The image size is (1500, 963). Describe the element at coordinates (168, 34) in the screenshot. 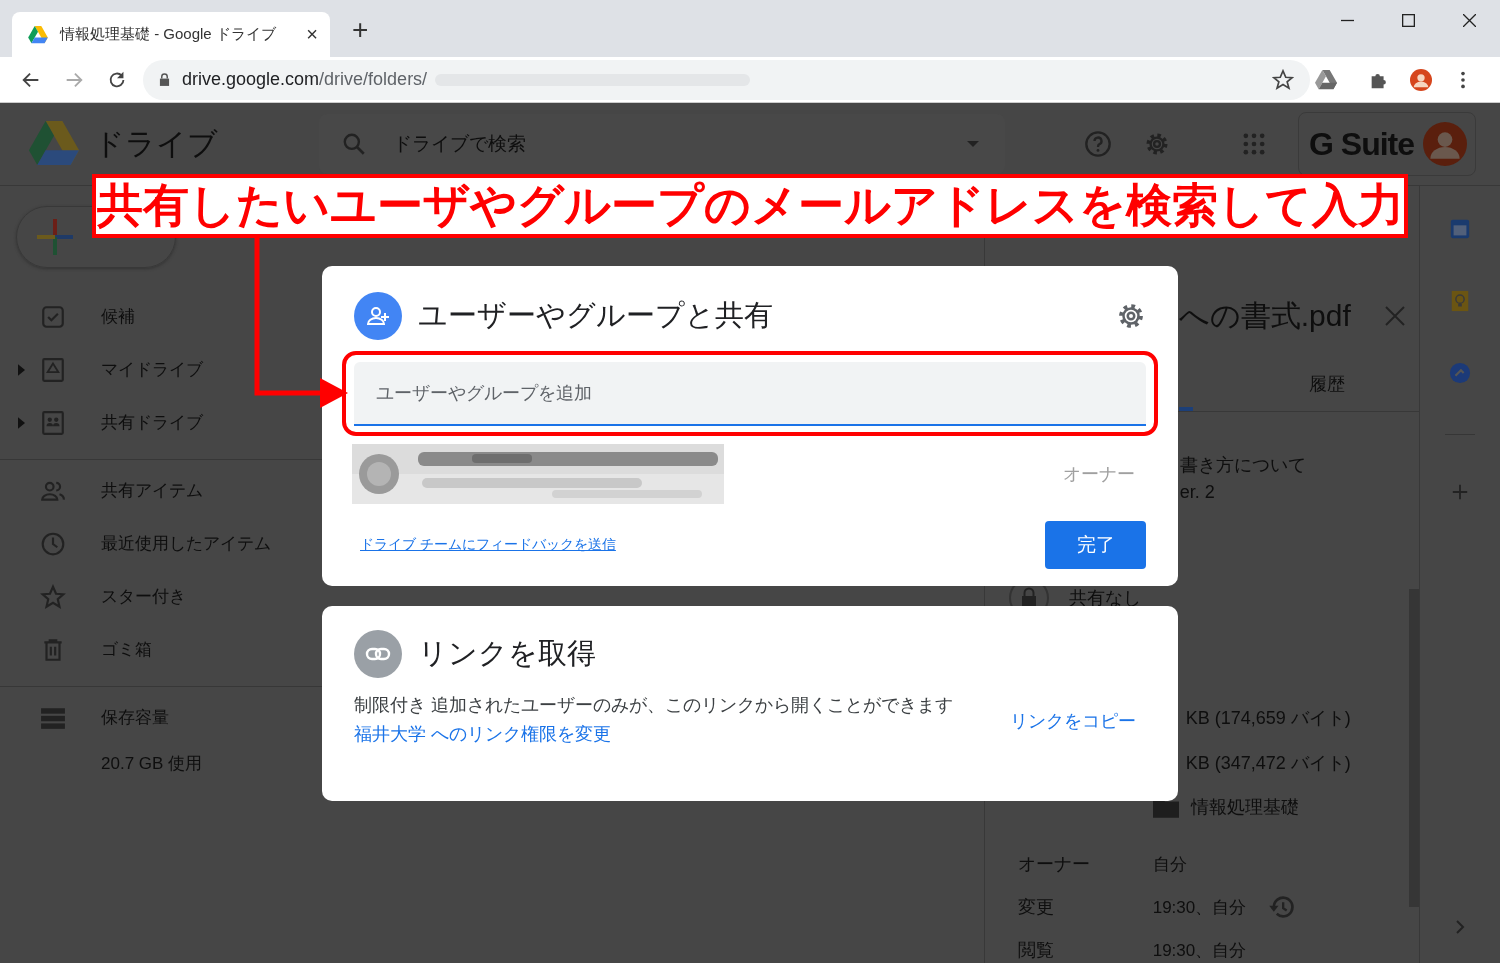

I see `tab-title: 情報処理基礎 - Google ドライブ` at that location.